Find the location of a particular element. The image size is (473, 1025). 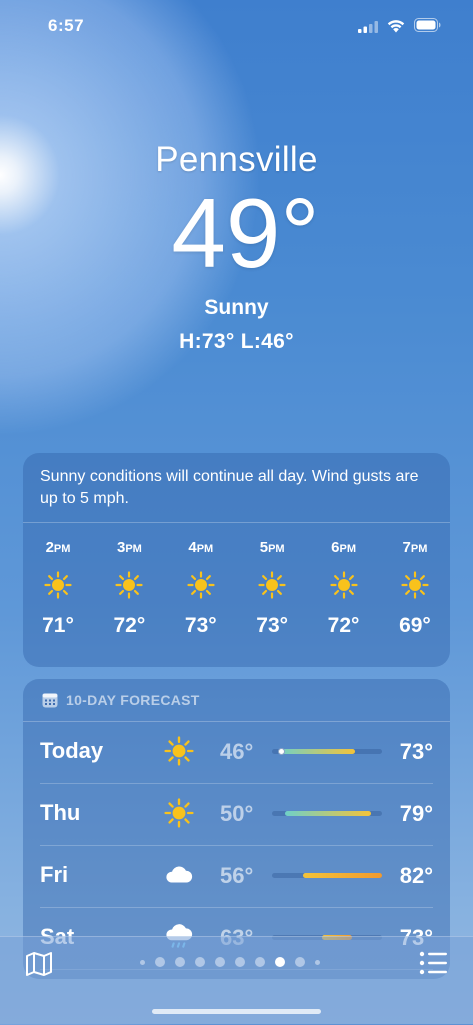

hour-label: 4PM is located at coordinates (201, 547).